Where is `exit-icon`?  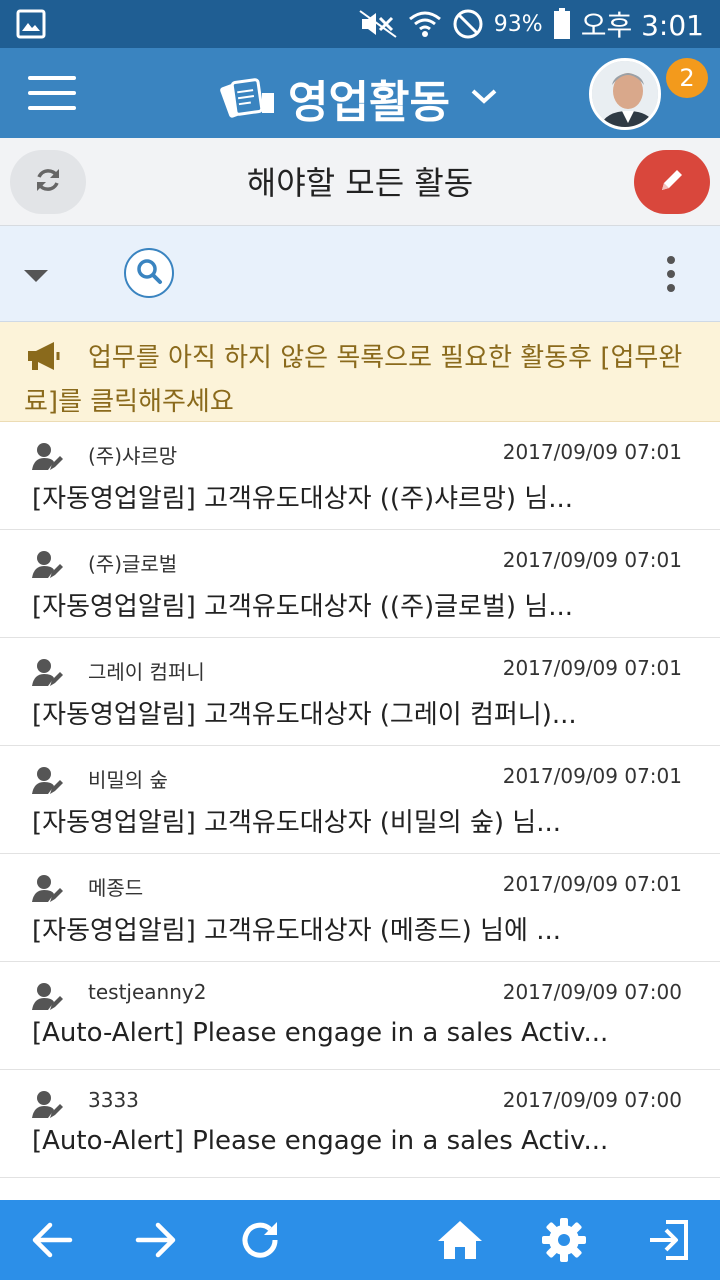
exit-icon is located at coordinates (668, 1240).